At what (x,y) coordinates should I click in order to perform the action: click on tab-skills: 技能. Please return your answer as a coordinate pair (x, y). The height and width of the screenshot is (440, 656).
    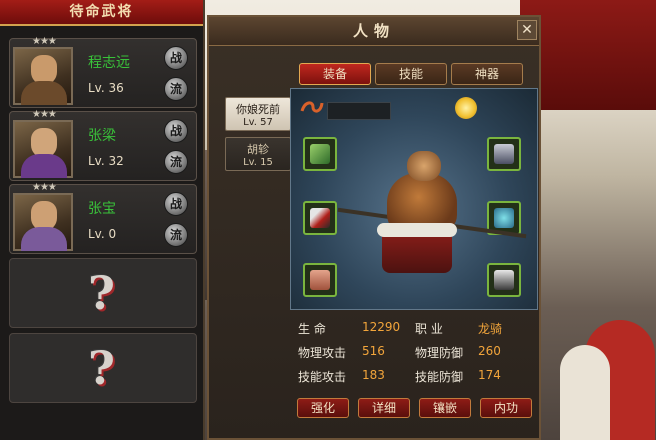
    Looking at the image, I should click on (411, 74).